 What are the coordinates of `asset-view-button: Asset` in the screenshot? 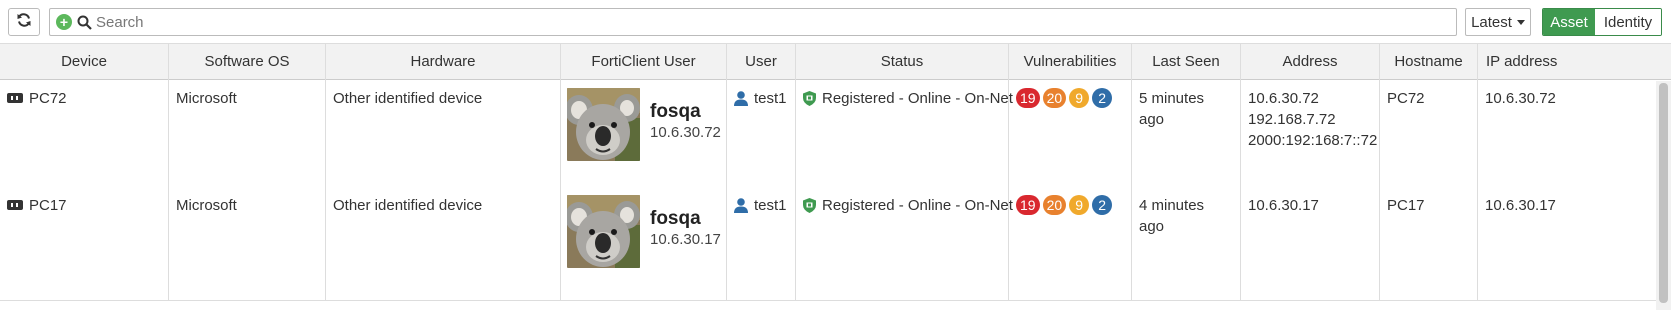 It's located at (1569, 22).